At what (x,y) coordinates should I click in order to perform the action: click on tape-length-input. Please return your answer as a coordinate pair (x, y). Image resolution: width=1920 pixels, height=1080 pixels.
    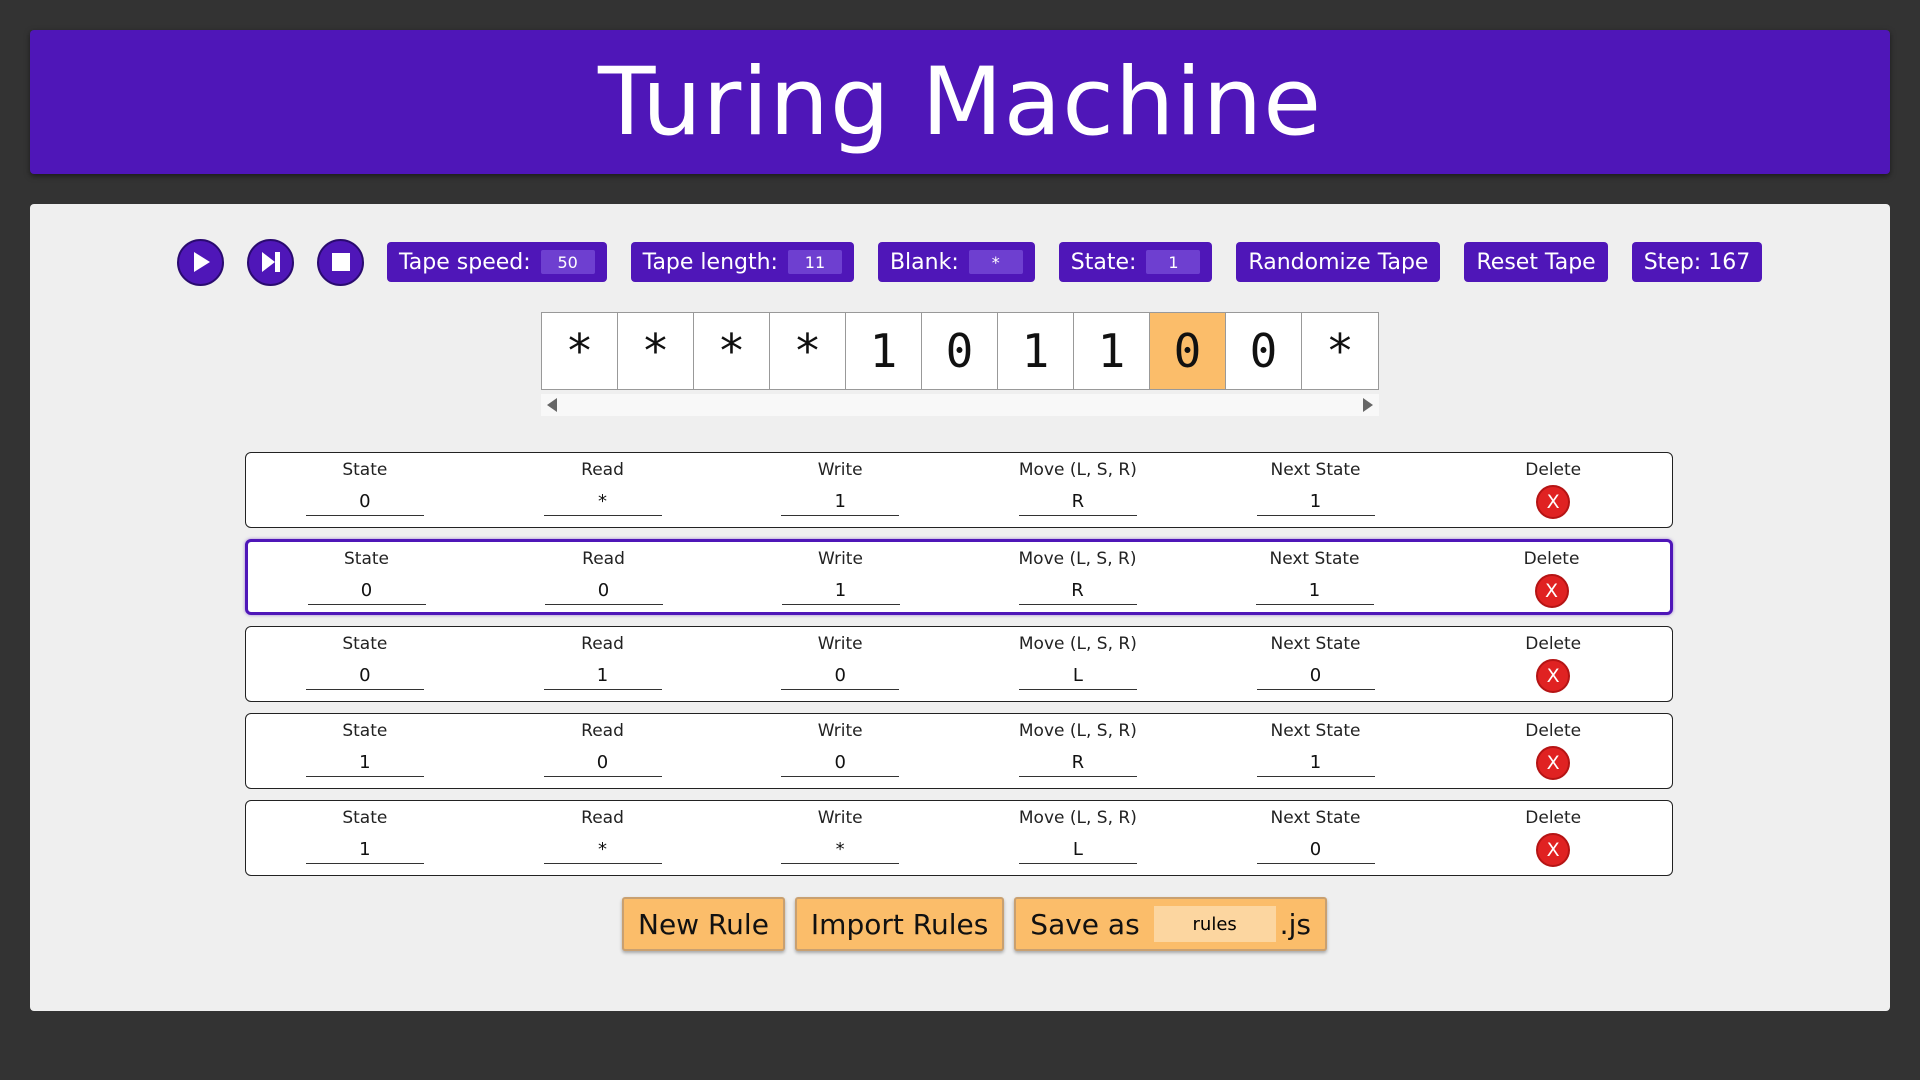
    Looking at the image, I should click on (814, 262).